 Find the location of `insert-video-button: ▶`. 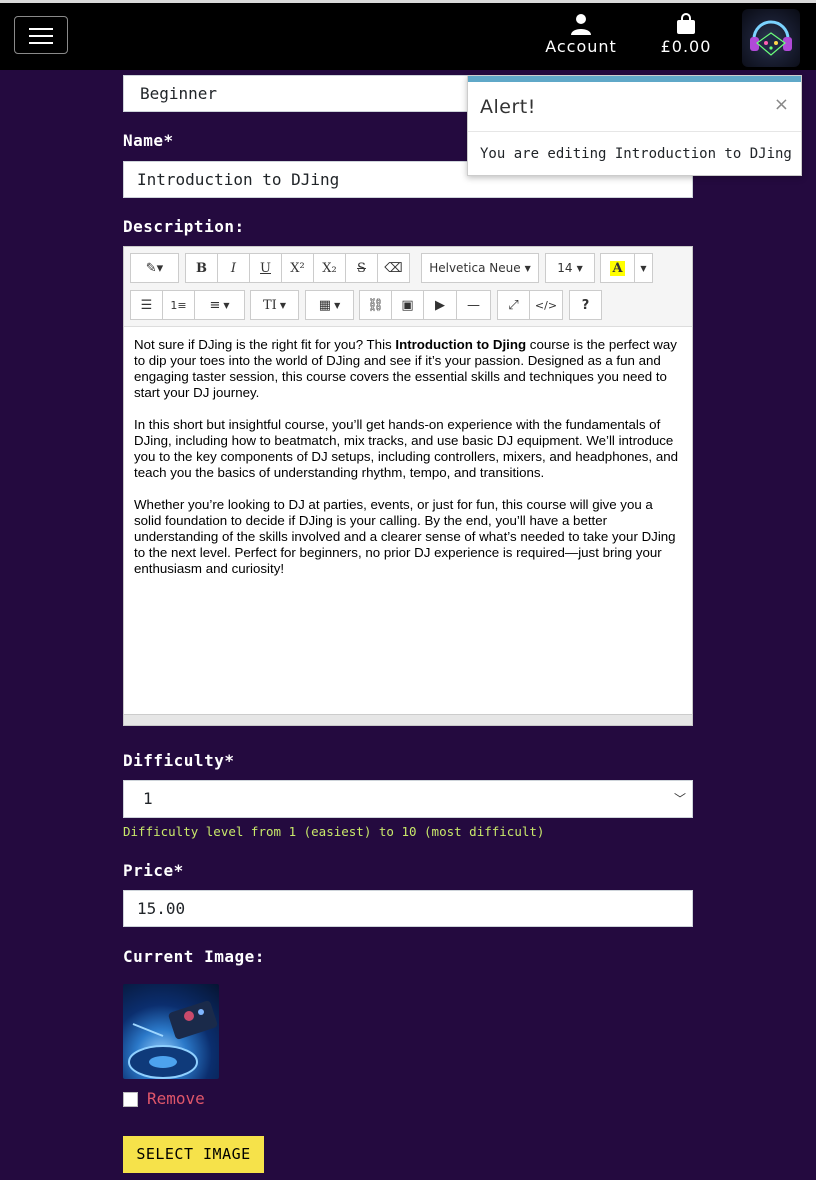

insert-video-button: ▶ is located at coordinates (440, 305).